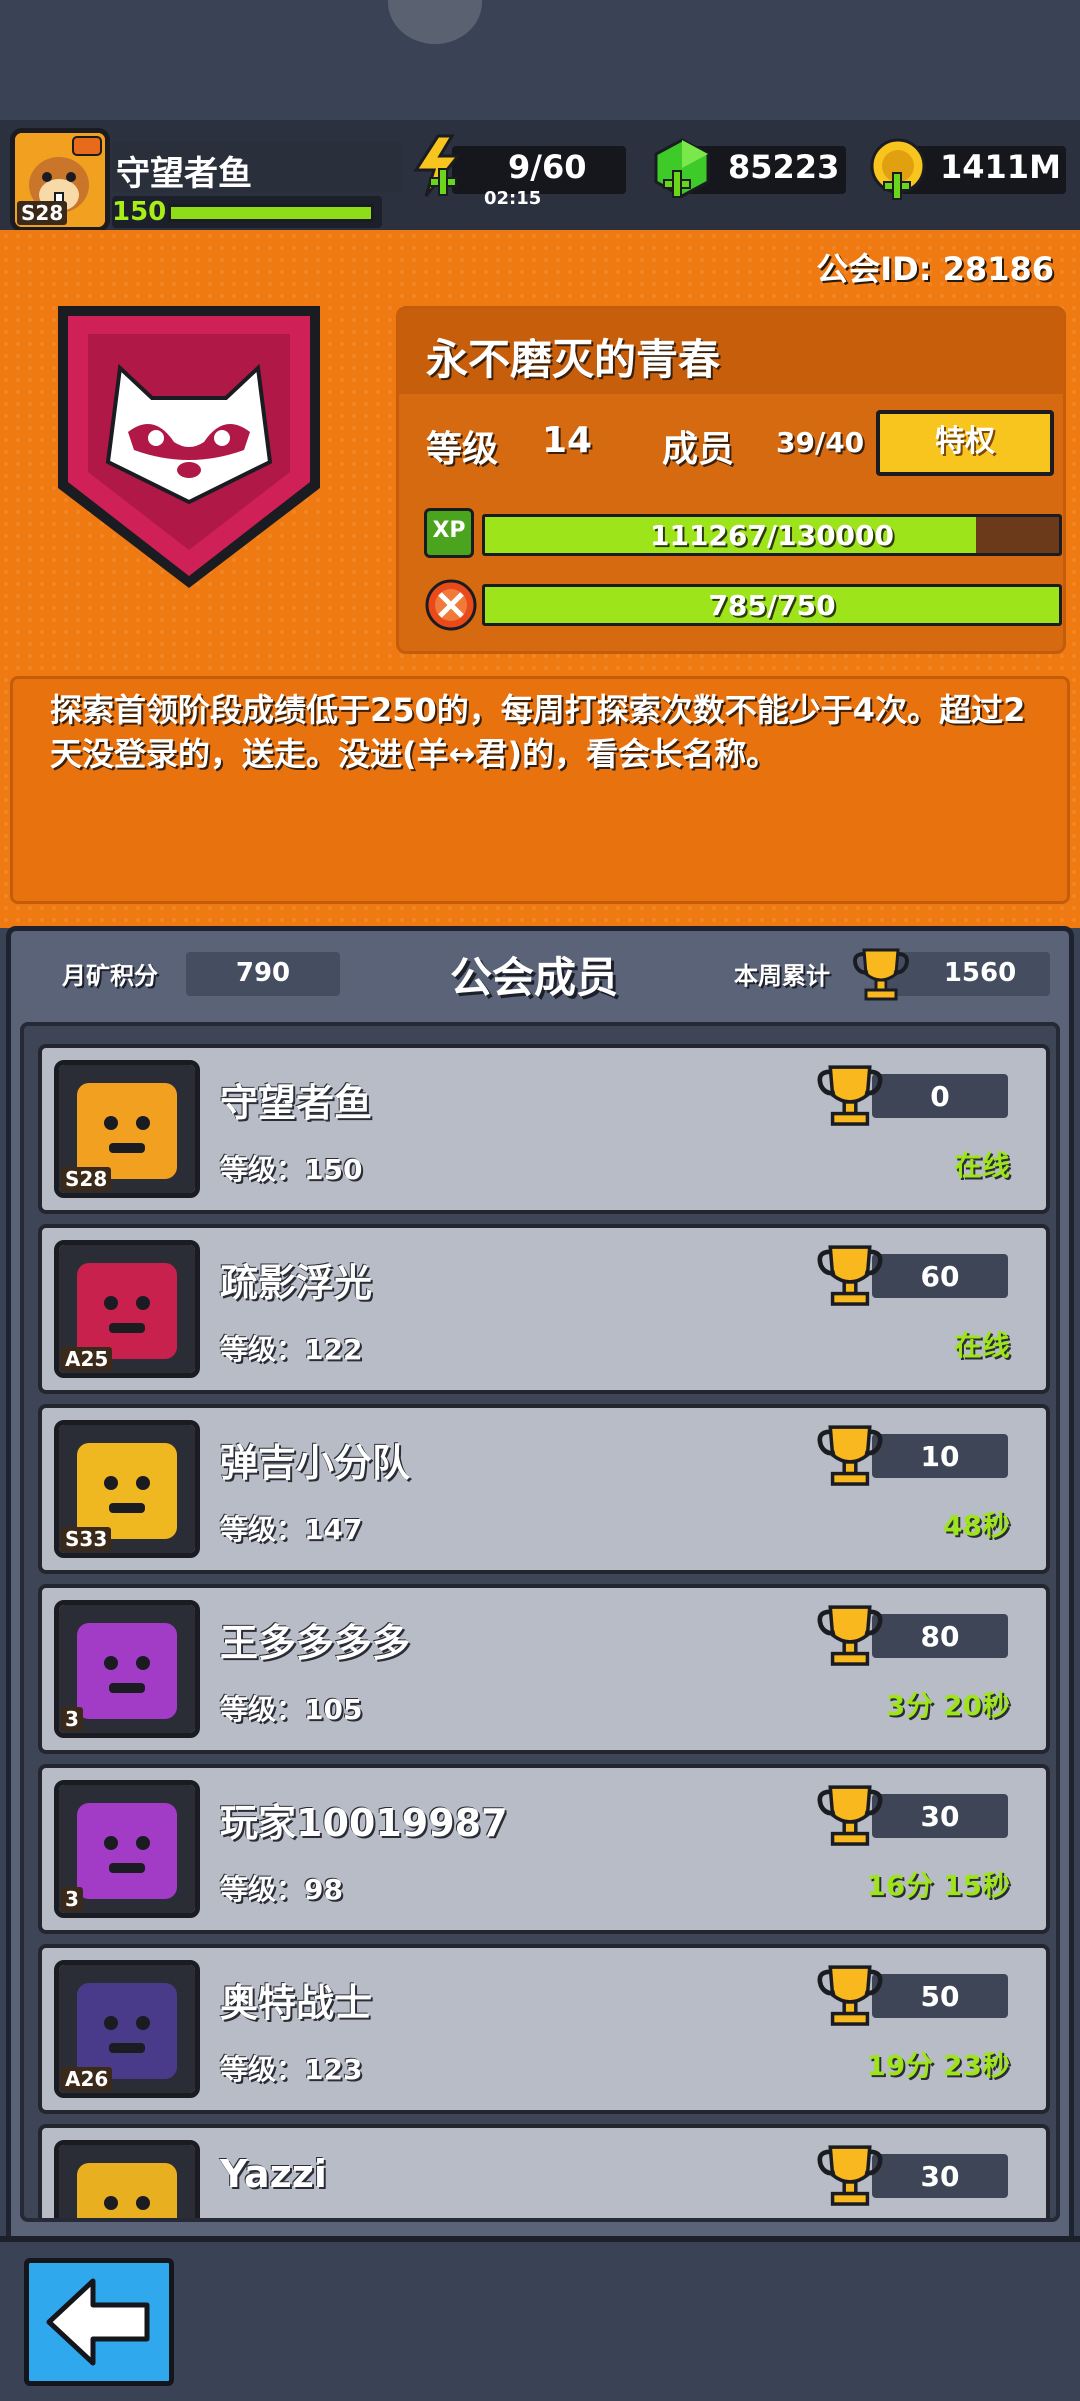 The height and width of the screenshot is (2401, 1080). I want to click on member-level: 等级：147, so click(291, 1529).